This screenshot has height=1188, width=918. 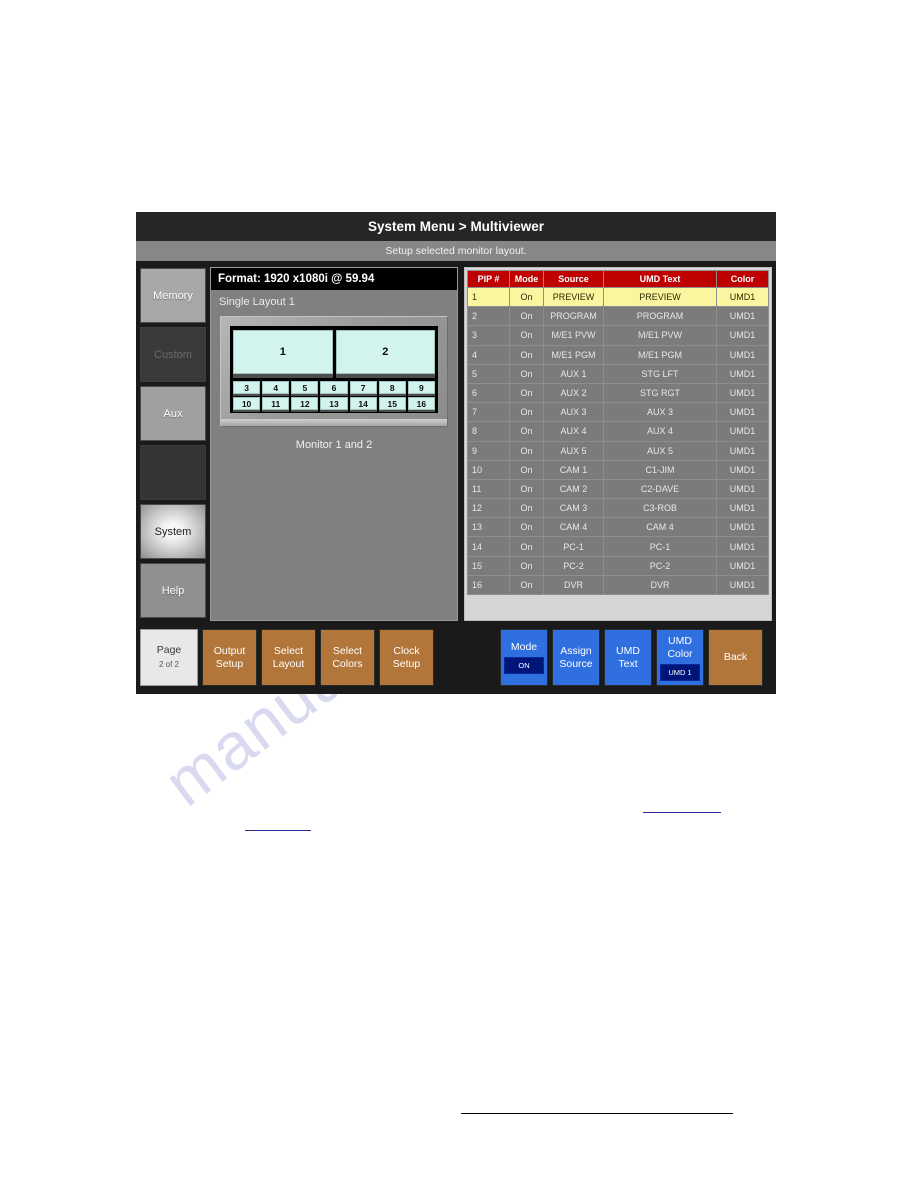 What do you see at coordinates (573, 546) in the screenshot?
I see `cell-source: PC-1` at bounding box center [573, 546].